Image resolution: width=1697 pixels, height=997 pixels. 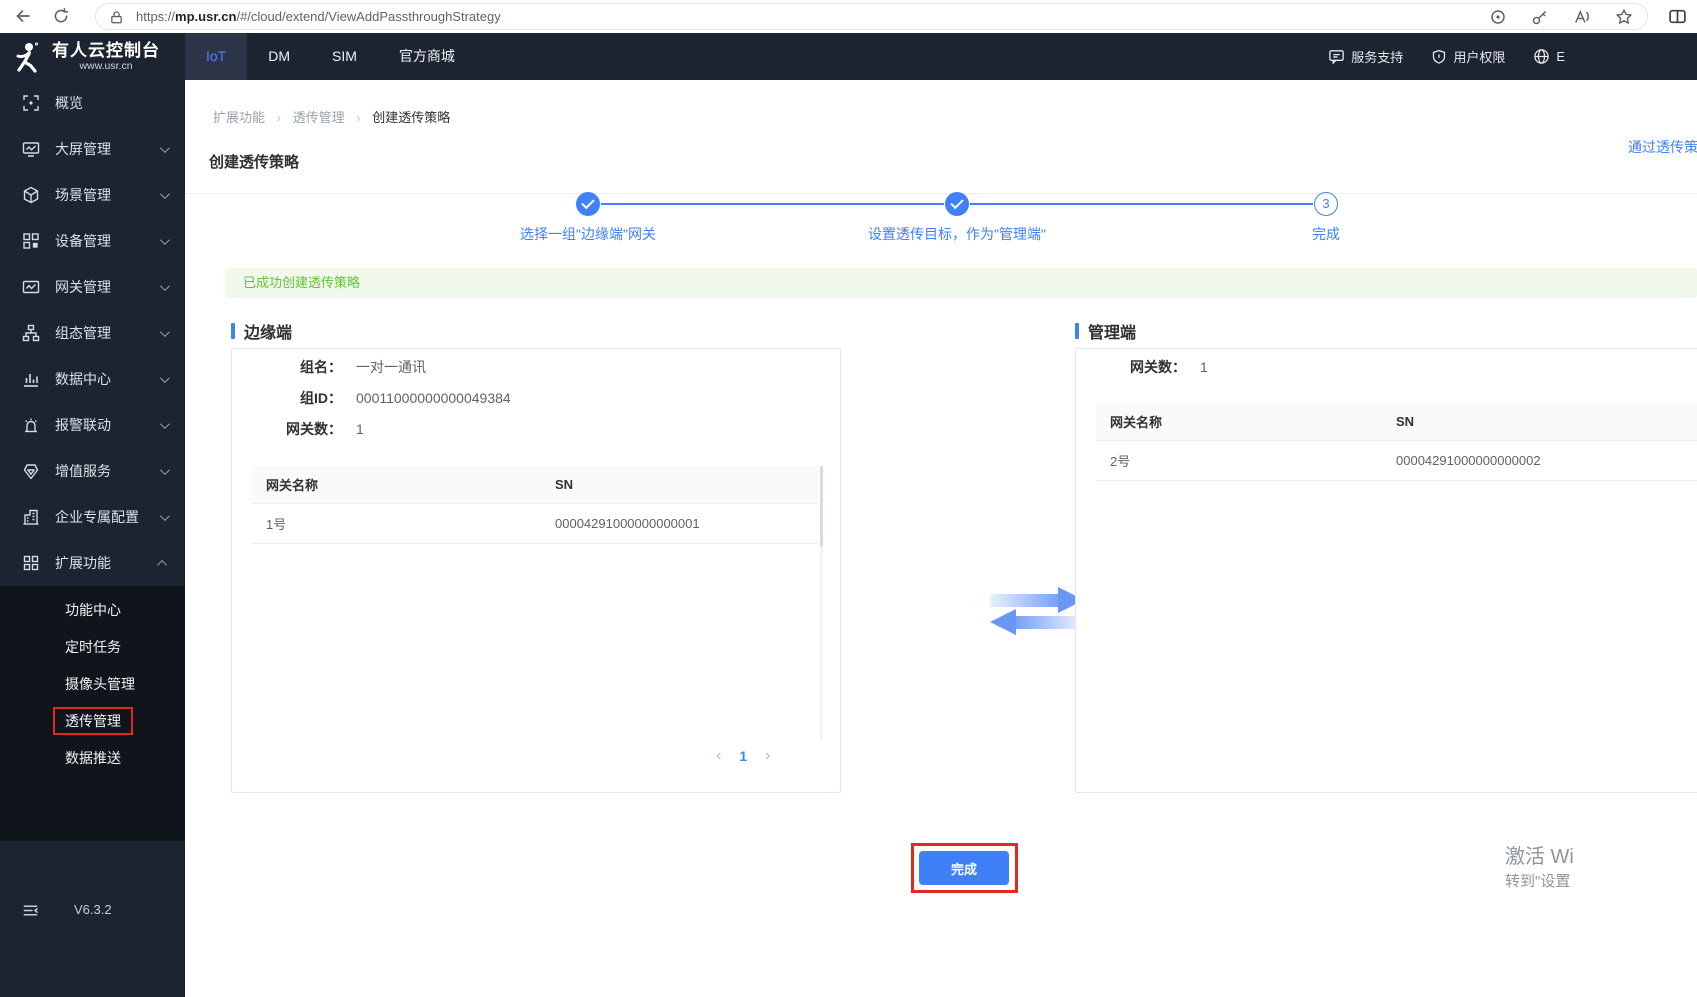 I want to click on lock-icon, so click(x=116, y=17).